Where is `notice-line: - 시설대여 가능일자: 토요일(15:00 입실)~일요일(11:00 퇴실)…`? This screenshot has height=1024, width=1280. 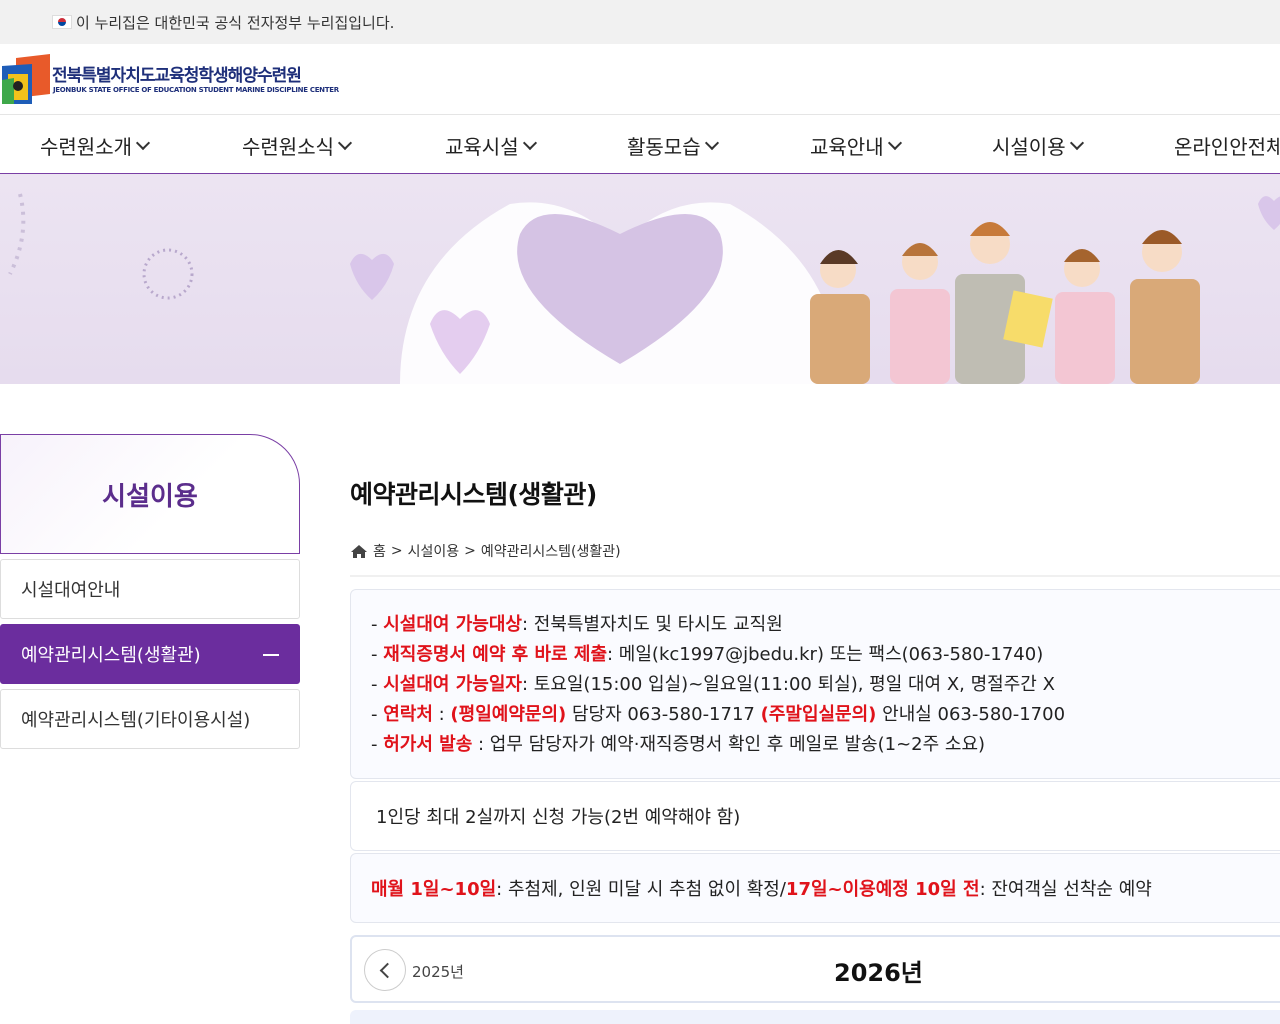 notice-line: - 시설대여 가능일자: 토요일(15:00 입실)~일요일(11:00 퇴실)… is located at coordinates (713, 684).